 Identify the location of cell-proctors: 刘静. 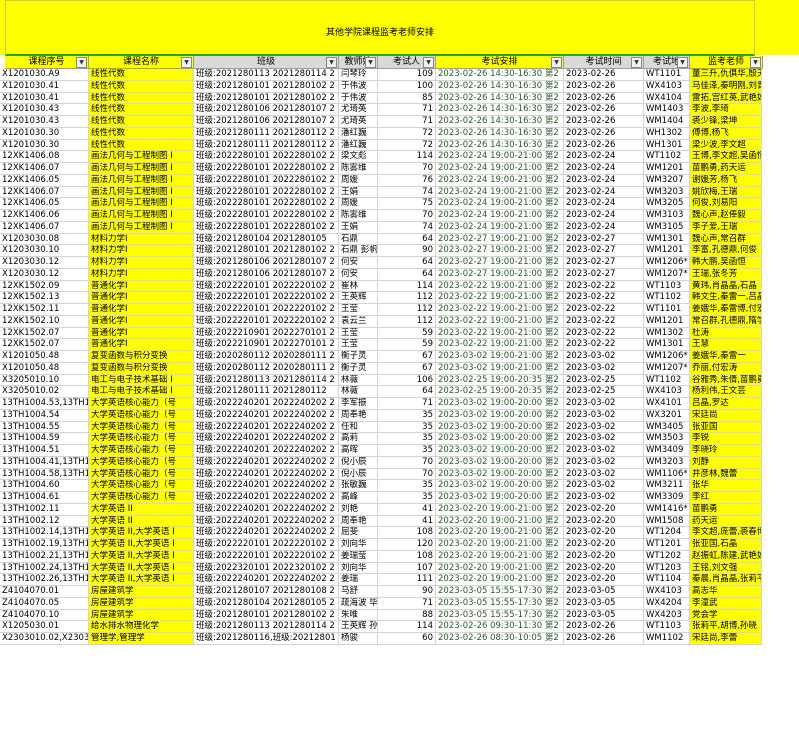
(726, 462).